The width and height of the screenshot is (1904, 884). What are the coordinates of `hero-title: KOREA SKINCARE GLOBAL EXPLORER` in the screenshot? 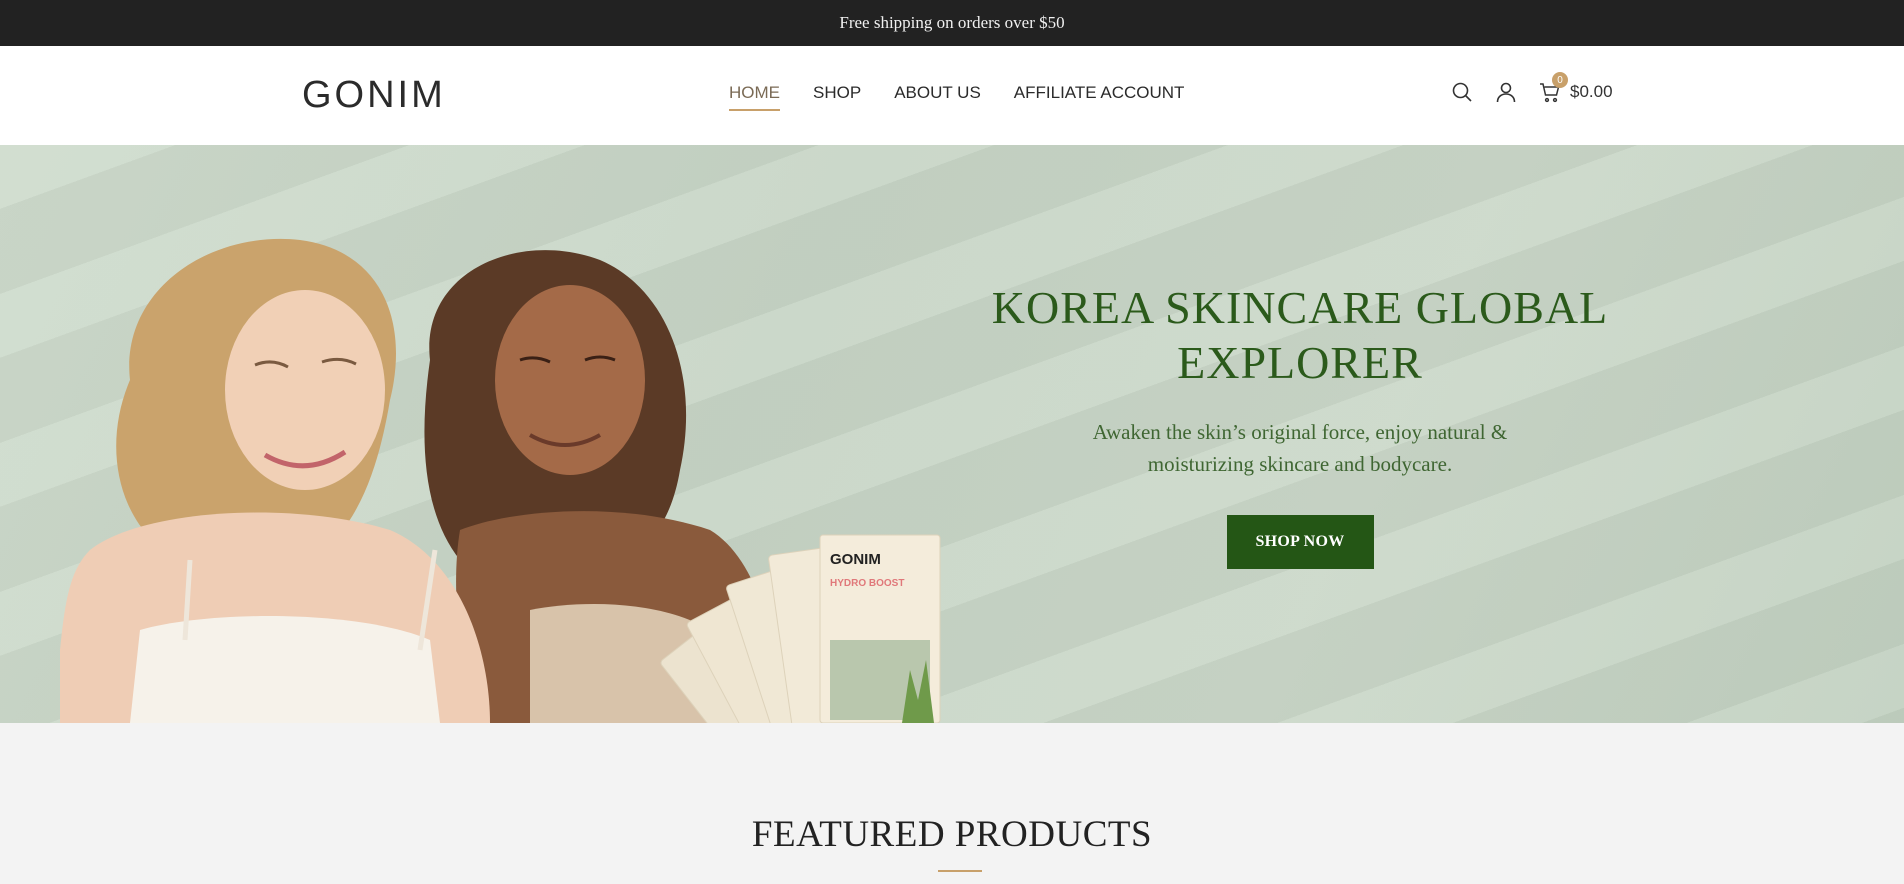 It's located at (1300, 335).